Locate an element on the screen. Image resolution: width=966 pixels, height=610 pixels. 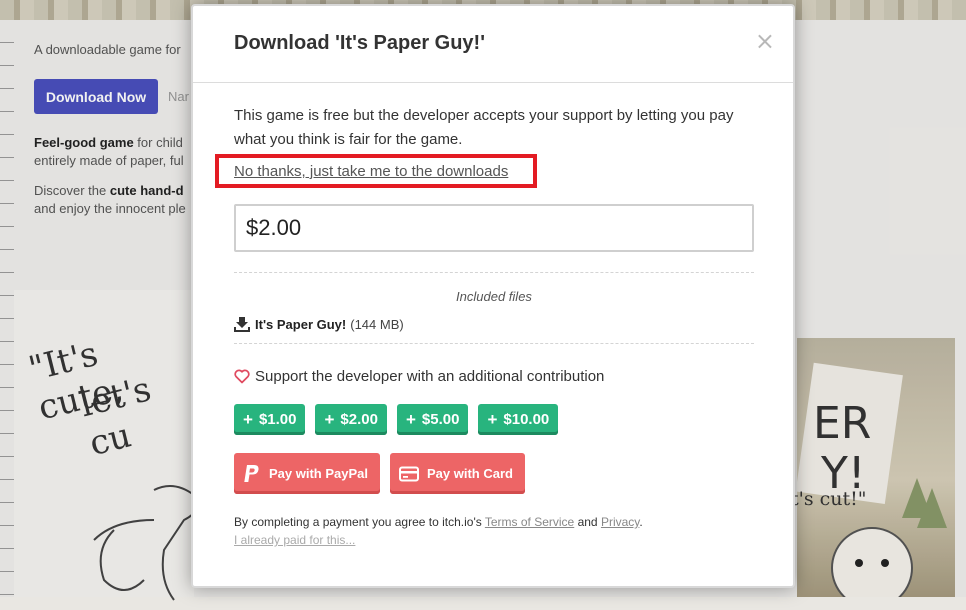
pay-with-card-button: Pay with Card is located at coordinates (457, 473).